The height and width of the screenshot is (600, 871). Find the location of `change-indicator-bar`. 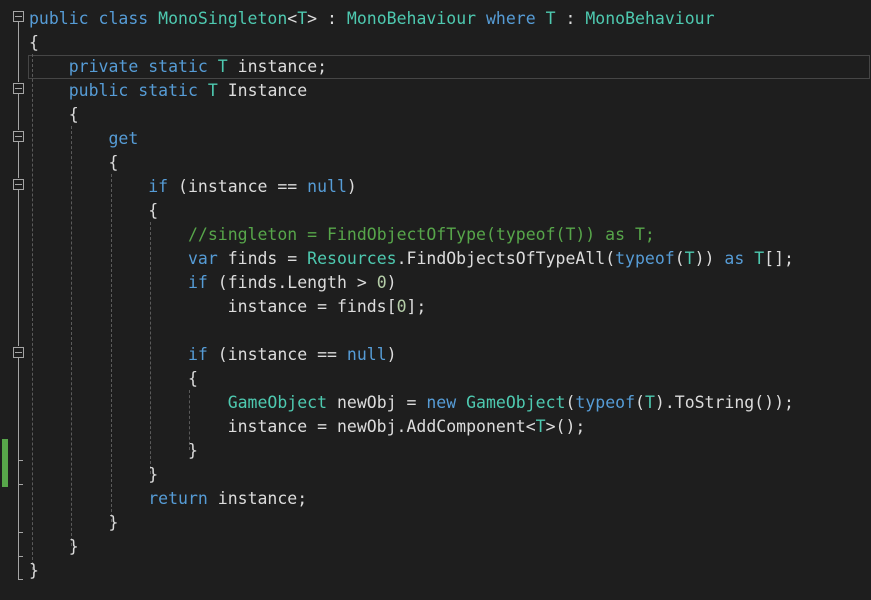

change-indicator-bar is located at coordinates (5, 463).